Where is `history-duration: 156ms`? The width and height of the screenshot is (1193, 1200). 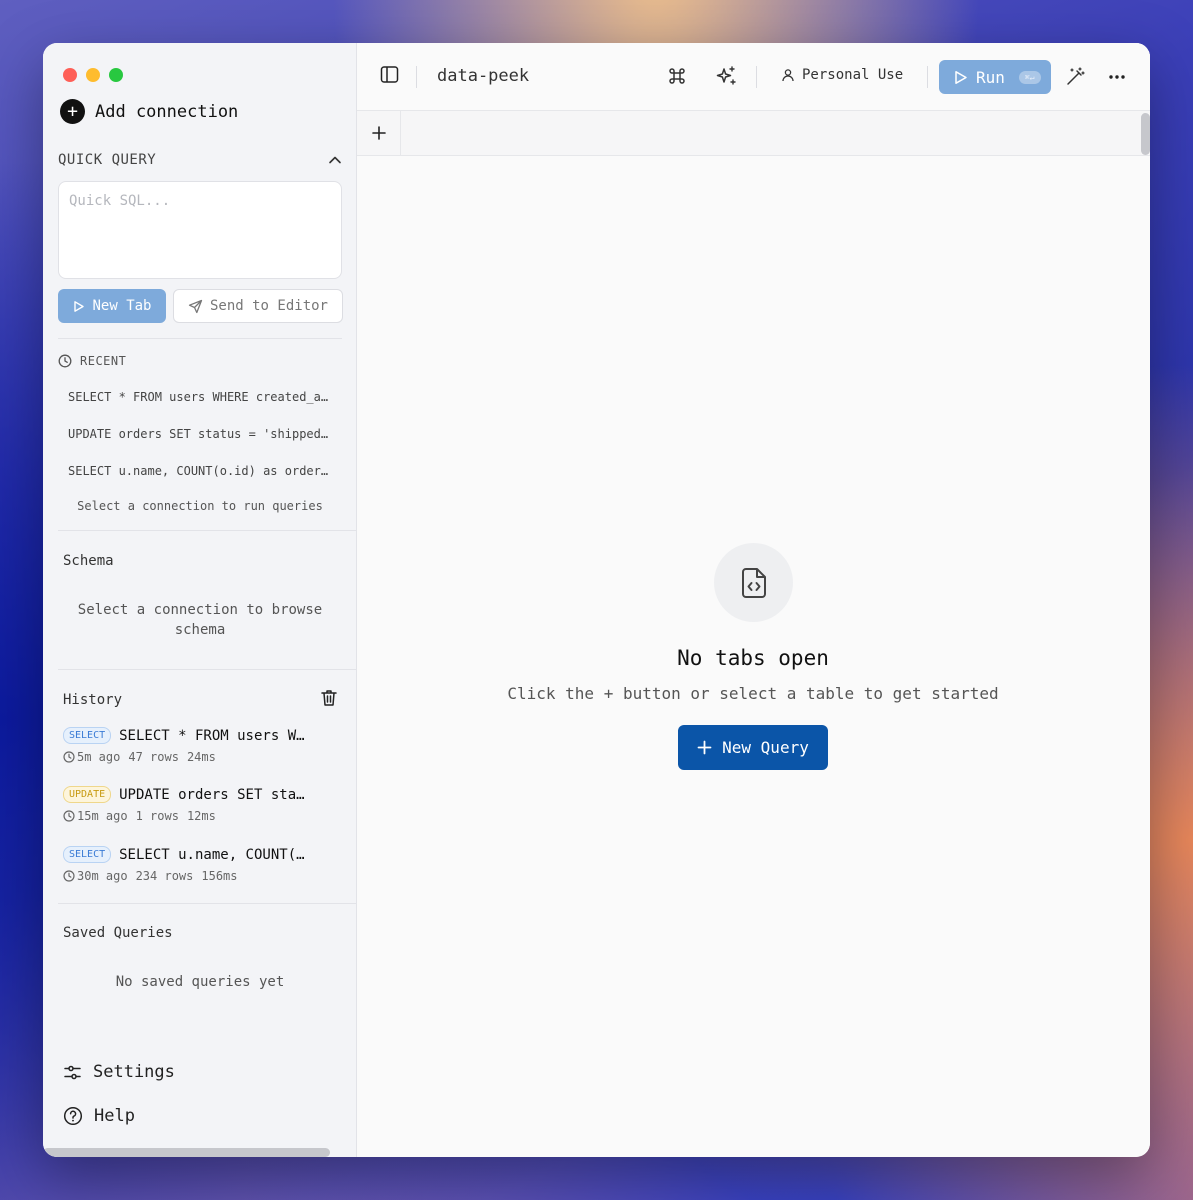
history-duration: 156ms is located at coordinates (219, 876).